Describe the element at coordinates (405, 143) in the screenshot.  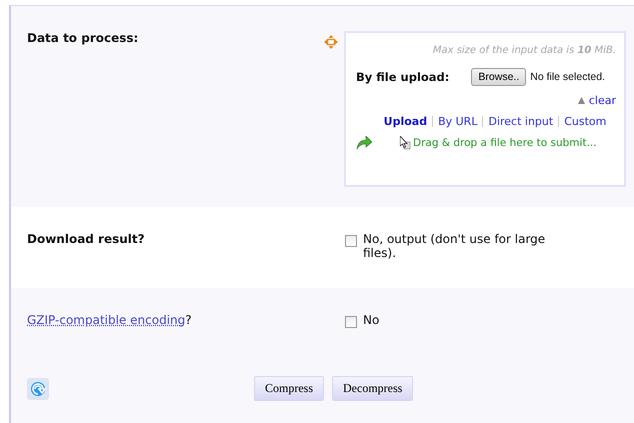
I see `cursor-icon` at that location.